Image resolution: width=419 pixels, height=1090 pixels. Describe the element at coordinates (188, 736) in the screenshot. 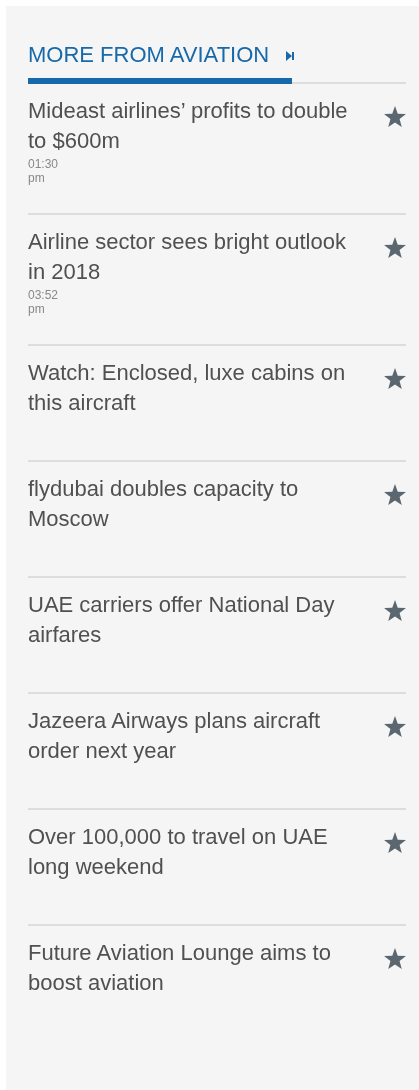

I see `article-link: Jazeera Airways plans aircraft order next year` at that location.